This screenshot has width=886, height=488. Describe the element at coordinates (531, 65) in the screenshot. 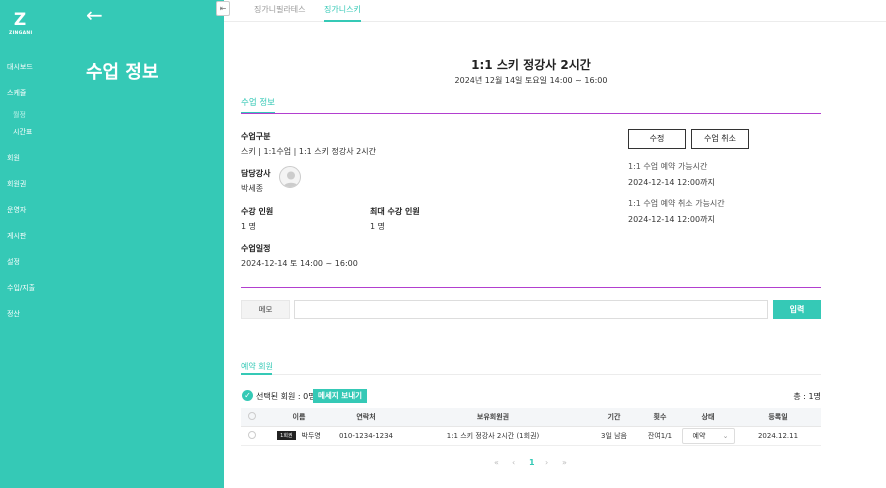

I see `class-title: 1:1 스키 정강사 2시간` at that location.